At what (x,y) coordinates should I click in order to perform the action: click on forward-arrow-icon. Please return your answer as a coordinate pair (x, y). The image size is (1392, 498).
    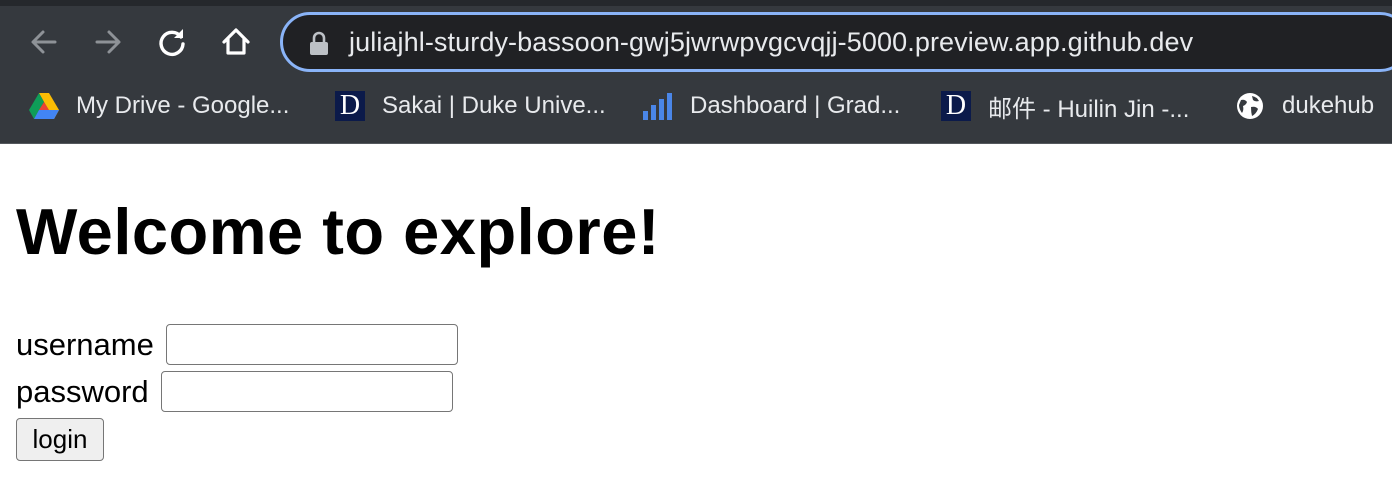
    Looking at the image, I should click on (108, 42).